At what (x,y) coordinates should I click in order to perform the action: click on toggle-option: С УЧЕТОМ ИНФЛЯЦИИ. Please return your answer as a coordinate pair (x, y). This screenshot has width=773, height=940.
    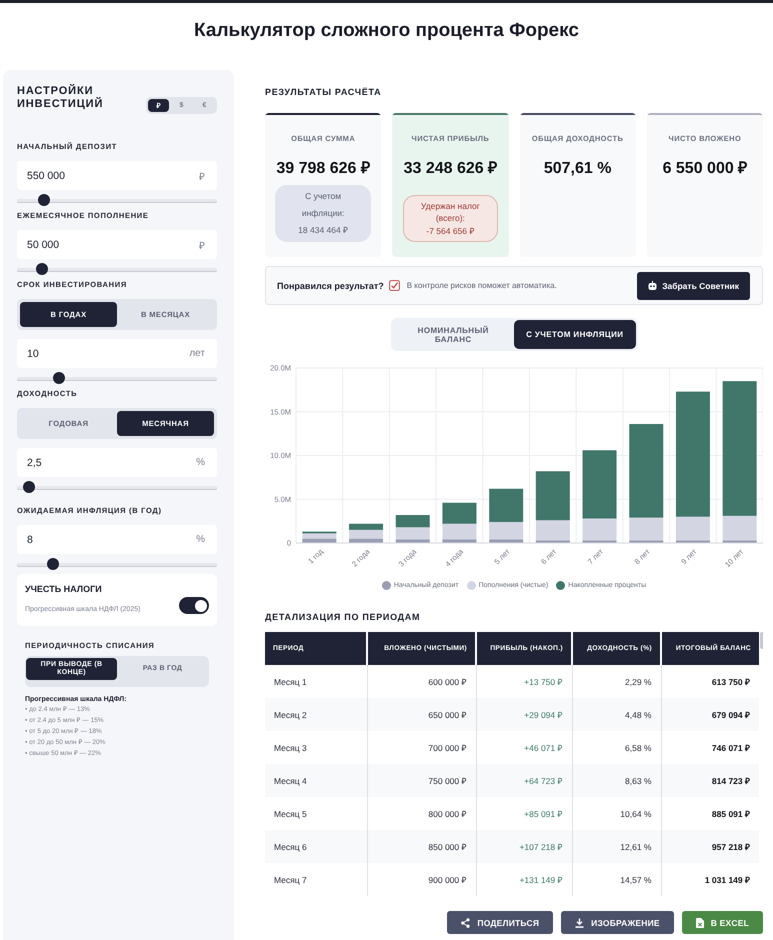
    Looking at the image, I should click on (575, 334).